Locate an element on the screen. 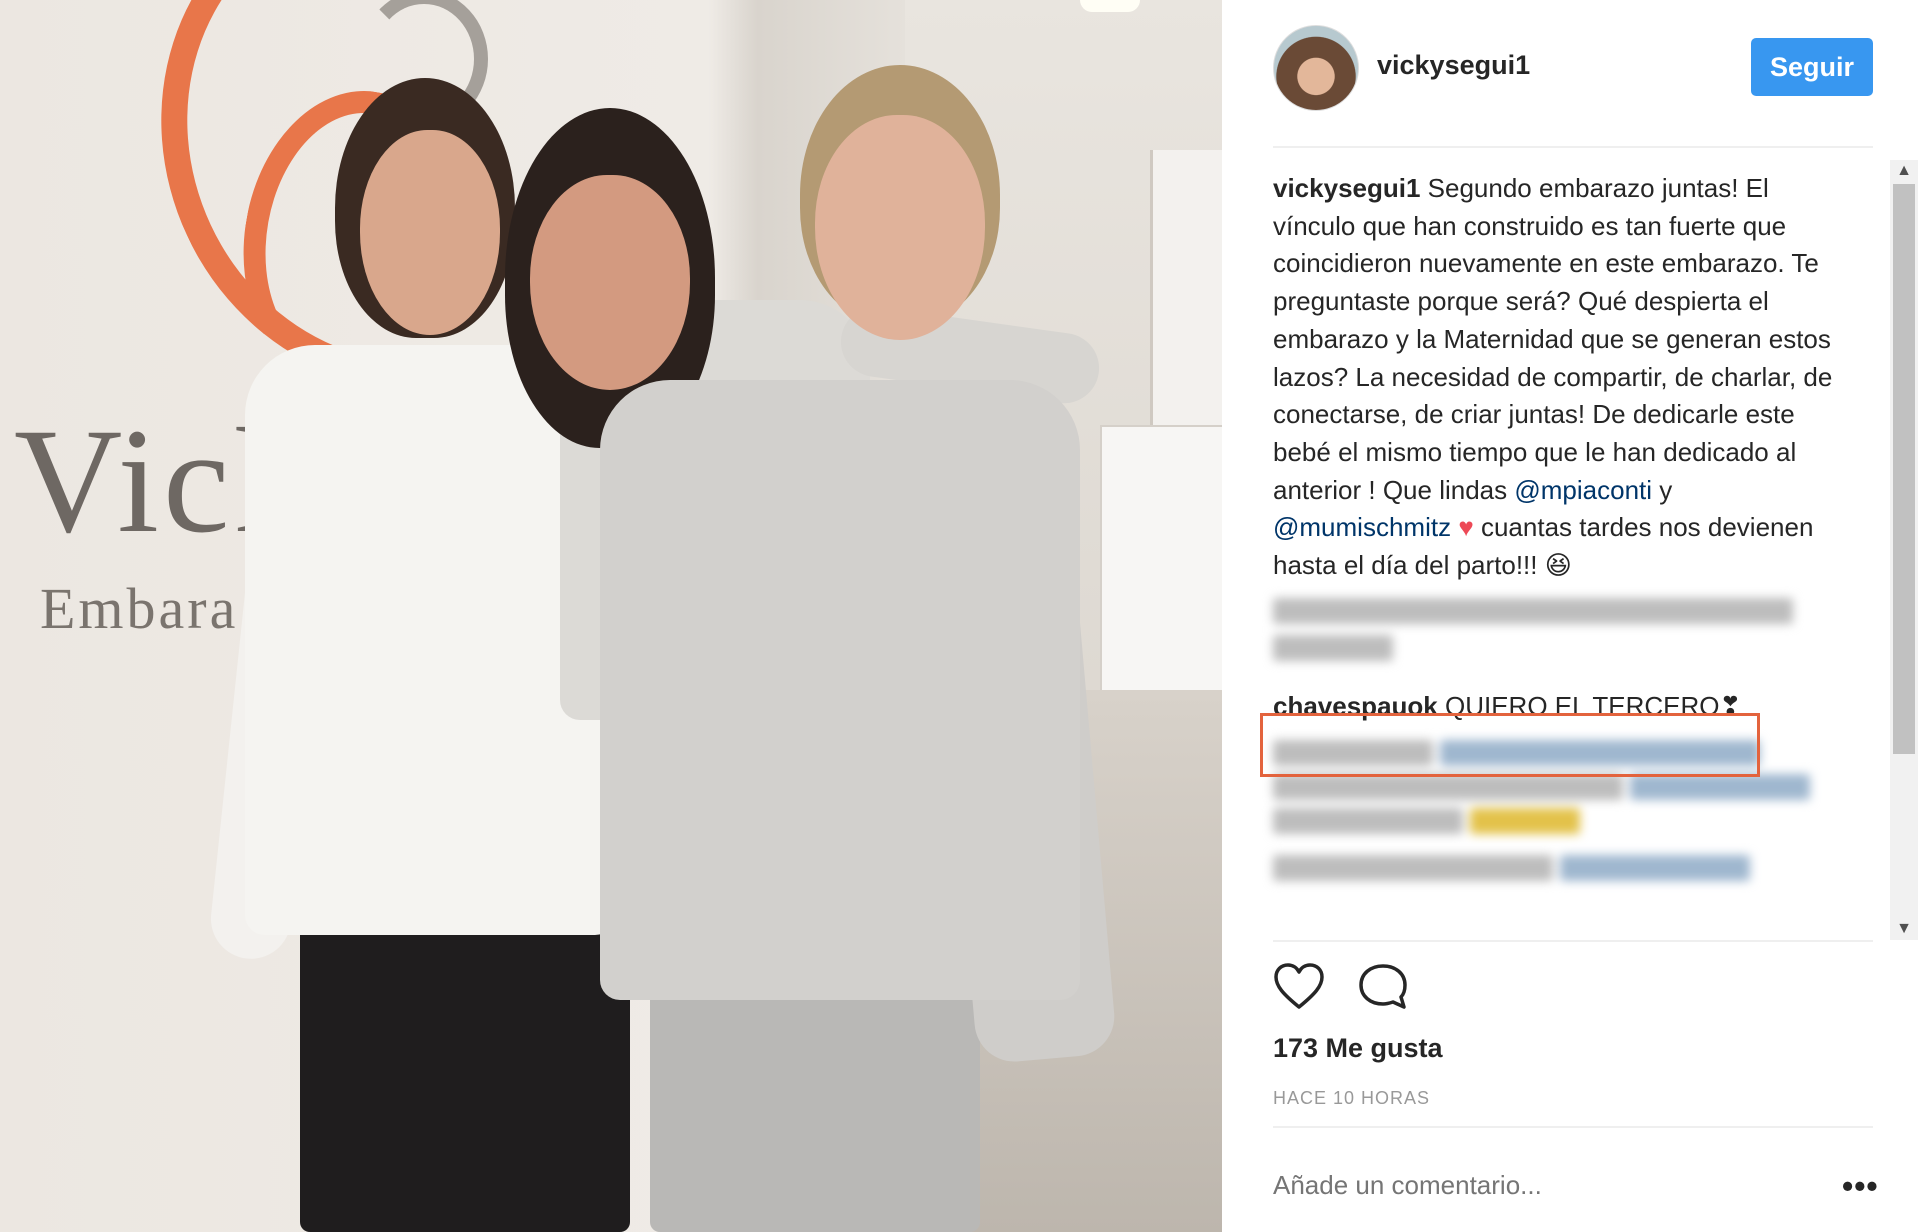 This screenshot has height=1232, width=1920. wall-brand-subtitle: Embara is located at coordinates (139, 608).